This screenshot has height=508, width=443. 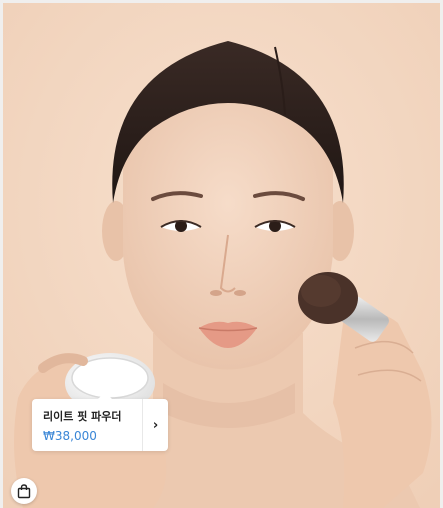 I want to click on chevron-right-icon: ›, so click(x=155, y=425).